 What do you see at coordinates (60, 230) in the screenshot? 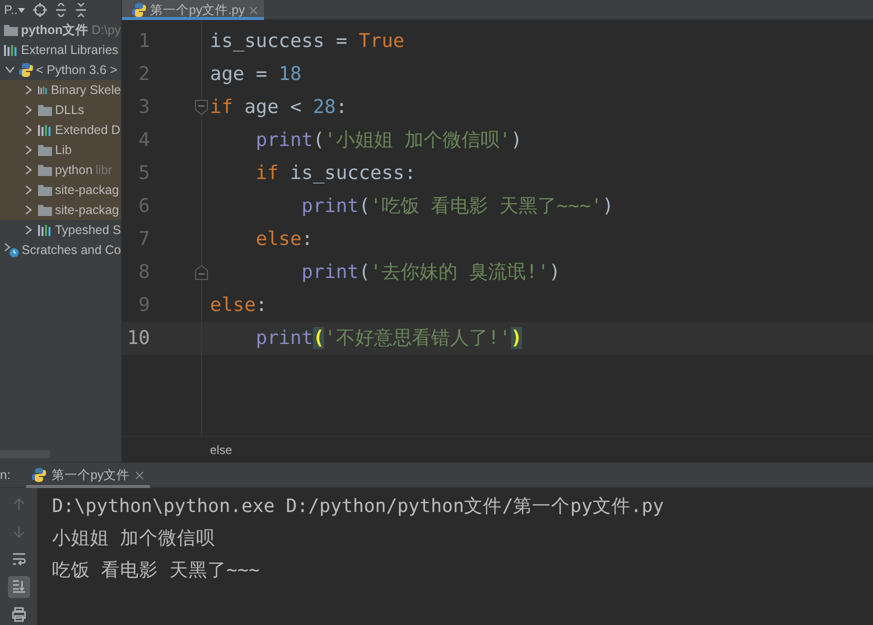
I see `tree-item: Typeshed S` at bounding box center [60, 230].